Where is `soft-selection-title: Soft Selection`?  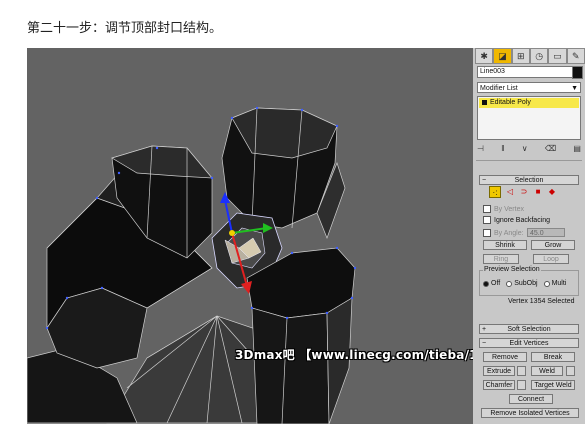 soft-selection-title: Soft Selection is located at coordinates (529, 329).